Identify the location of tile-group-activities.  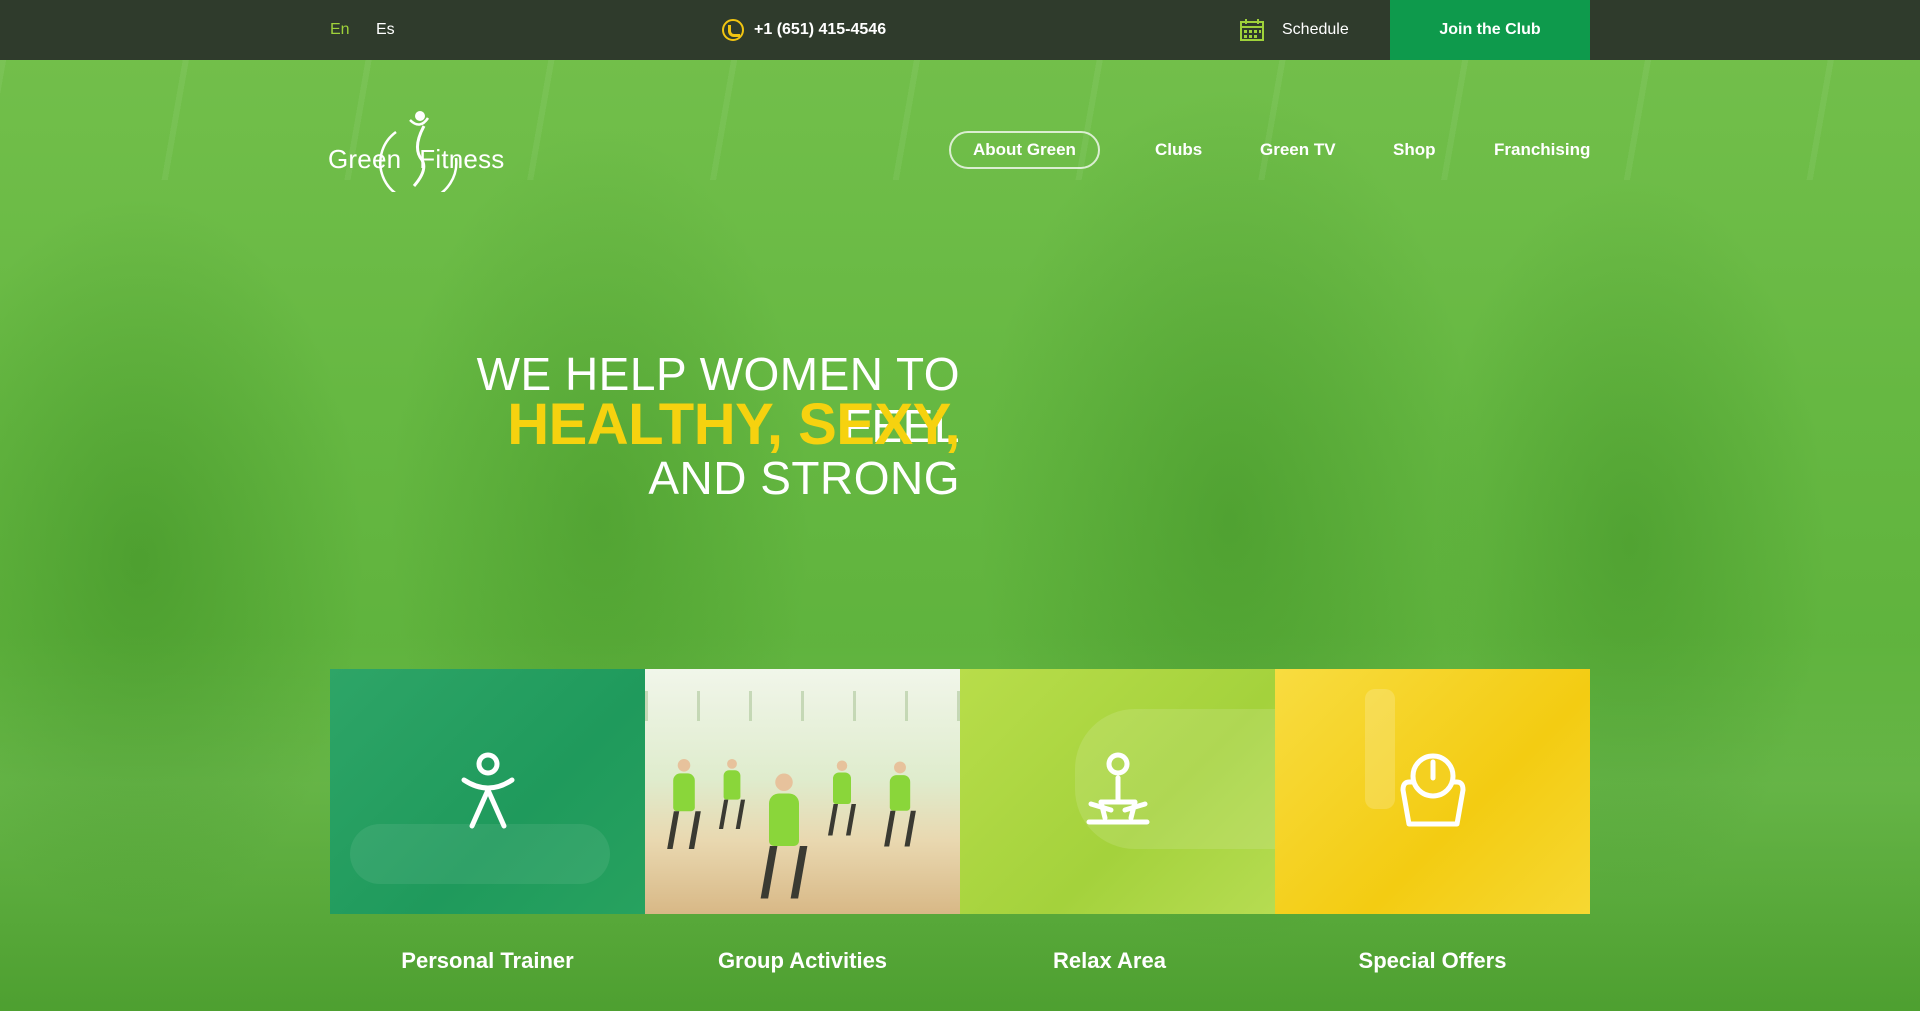
(802, 791).